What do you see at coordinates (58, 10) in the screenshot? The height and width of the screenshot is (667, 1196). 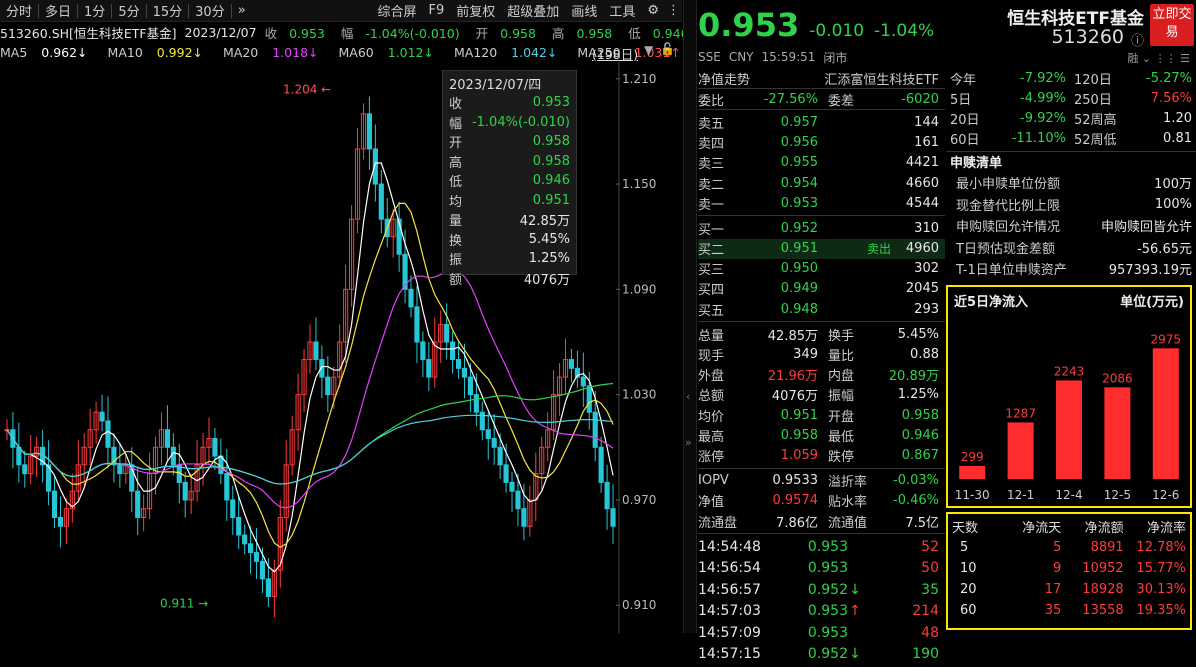 I see `toolbar-item-1: 多日` at bounding box center [58, 10].